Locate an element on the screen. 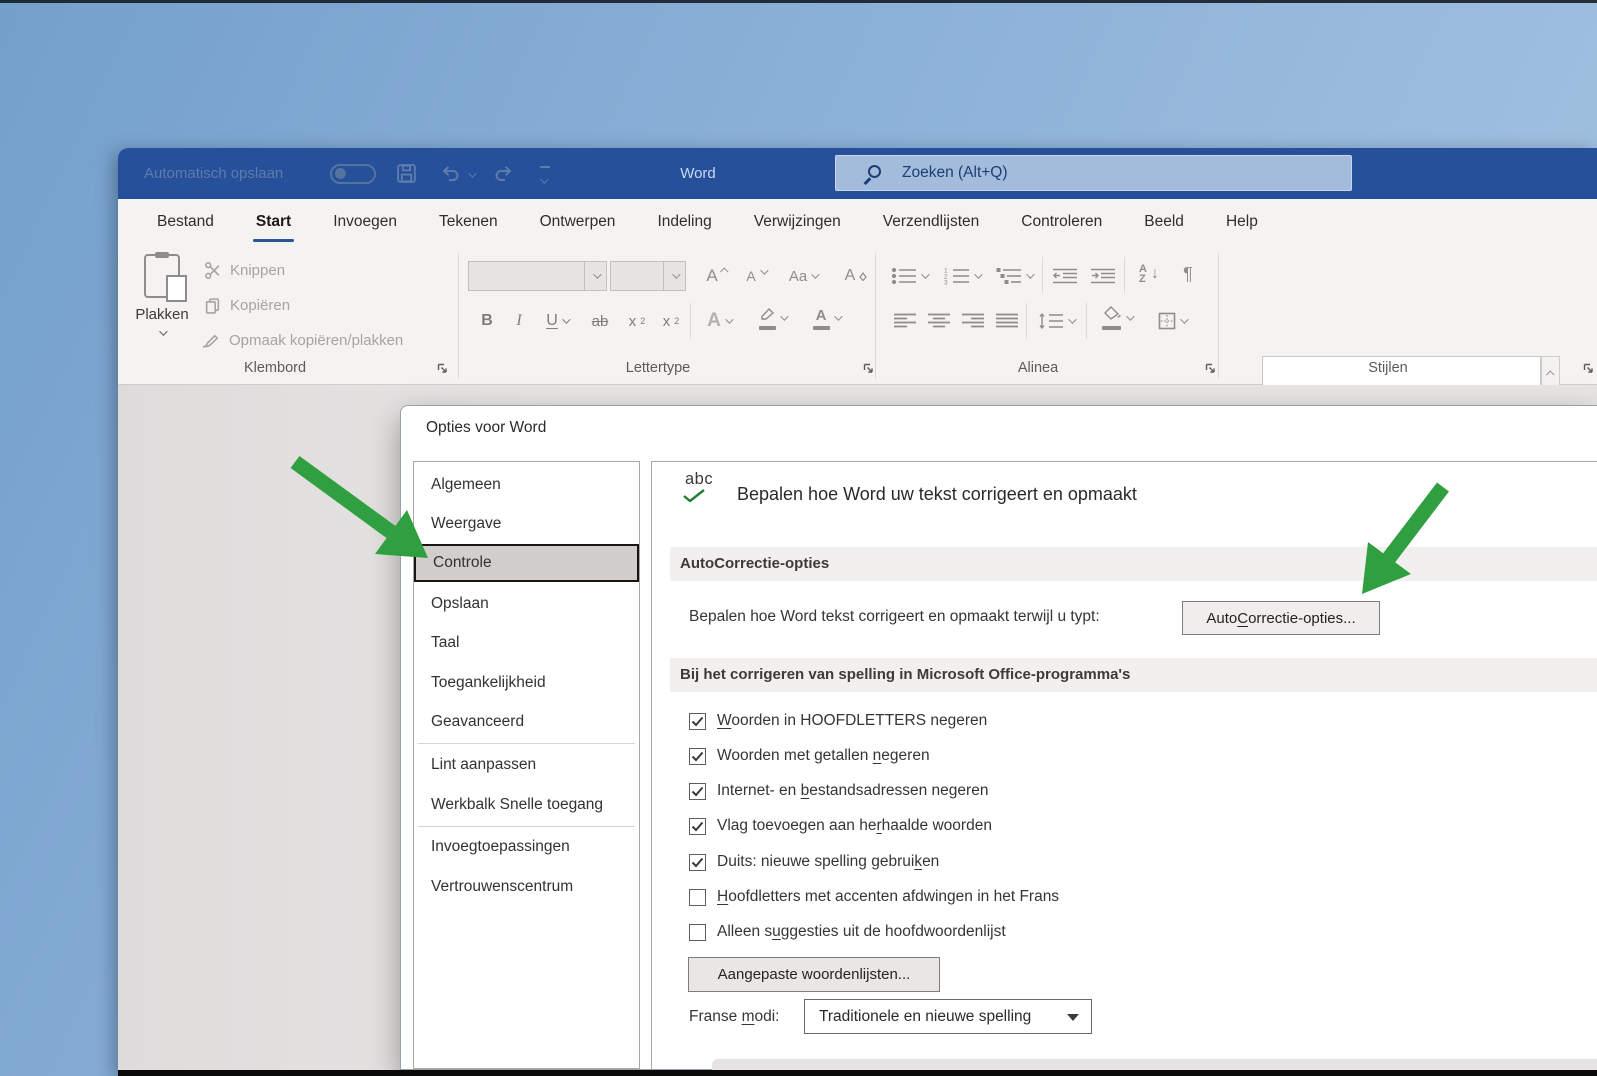 Image resolution: width=1597 pixels, height=1076 pixels. align-center-button is located at coordinates (939, 321).